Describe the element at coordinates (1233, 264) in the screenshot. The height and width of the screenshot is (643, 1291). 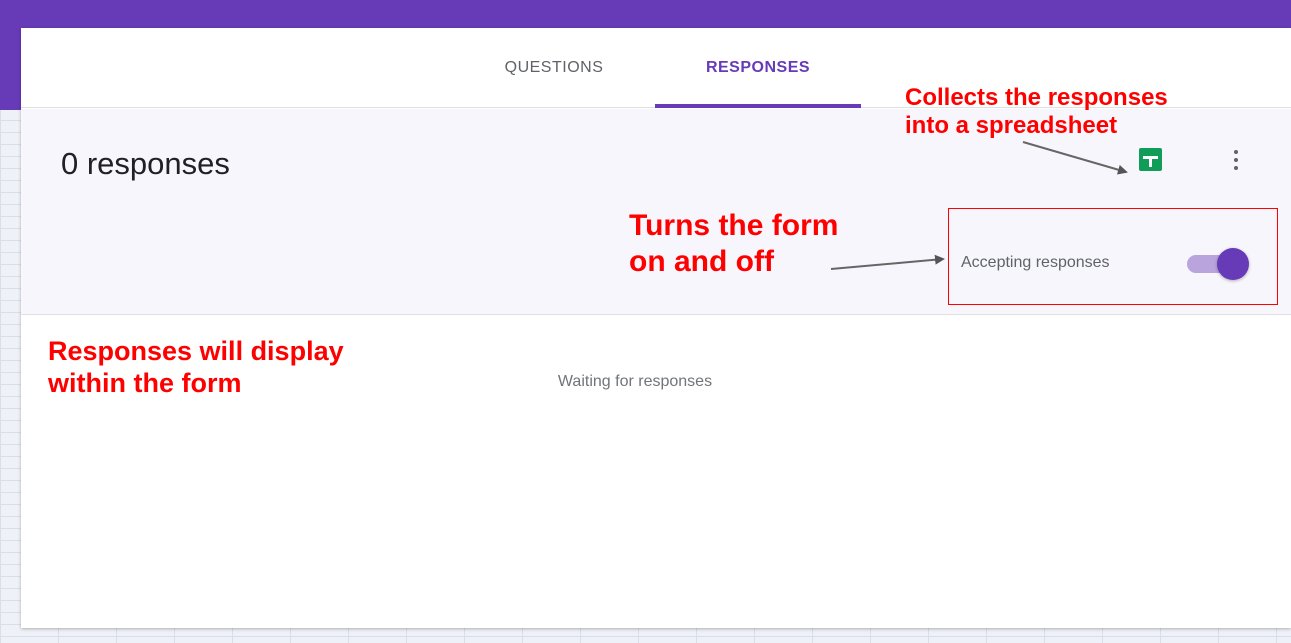
I see `toggle-knob` at that location.